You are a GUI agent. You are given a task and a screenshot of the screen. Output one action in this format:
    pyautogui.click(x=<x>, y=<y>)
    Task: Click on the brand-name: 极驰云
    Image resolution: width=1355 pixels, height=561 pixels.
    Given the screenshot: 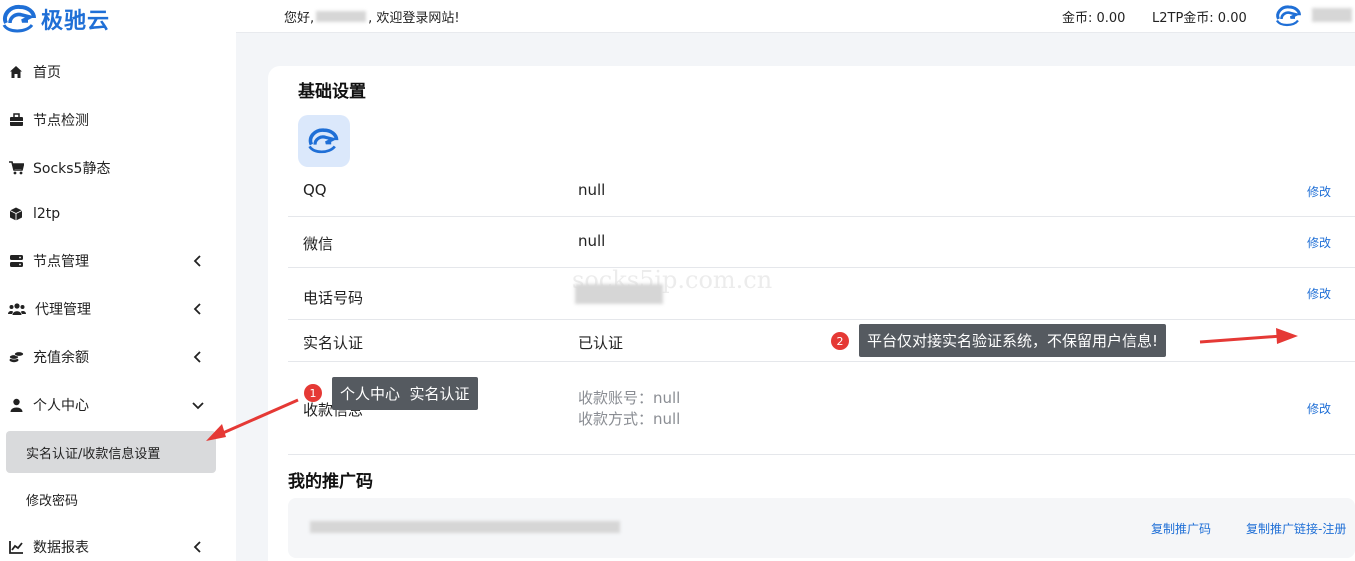 What is the action you would take?
    pyautogui.click(x=76, y=21)
    